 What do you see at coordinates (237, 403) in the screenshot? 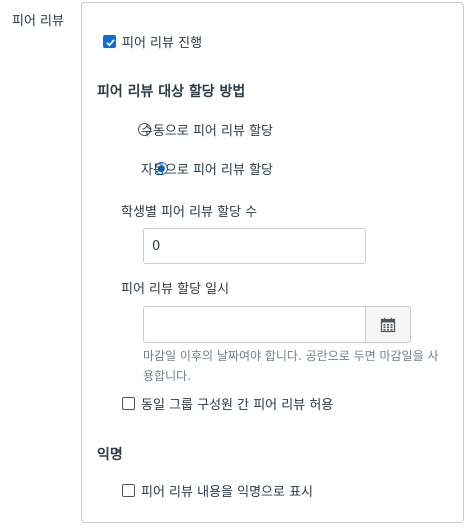
I see `same-group-label: 동일 그룹 구성원 간 피어 리뷰 허용` at bounding box center [237, 403].